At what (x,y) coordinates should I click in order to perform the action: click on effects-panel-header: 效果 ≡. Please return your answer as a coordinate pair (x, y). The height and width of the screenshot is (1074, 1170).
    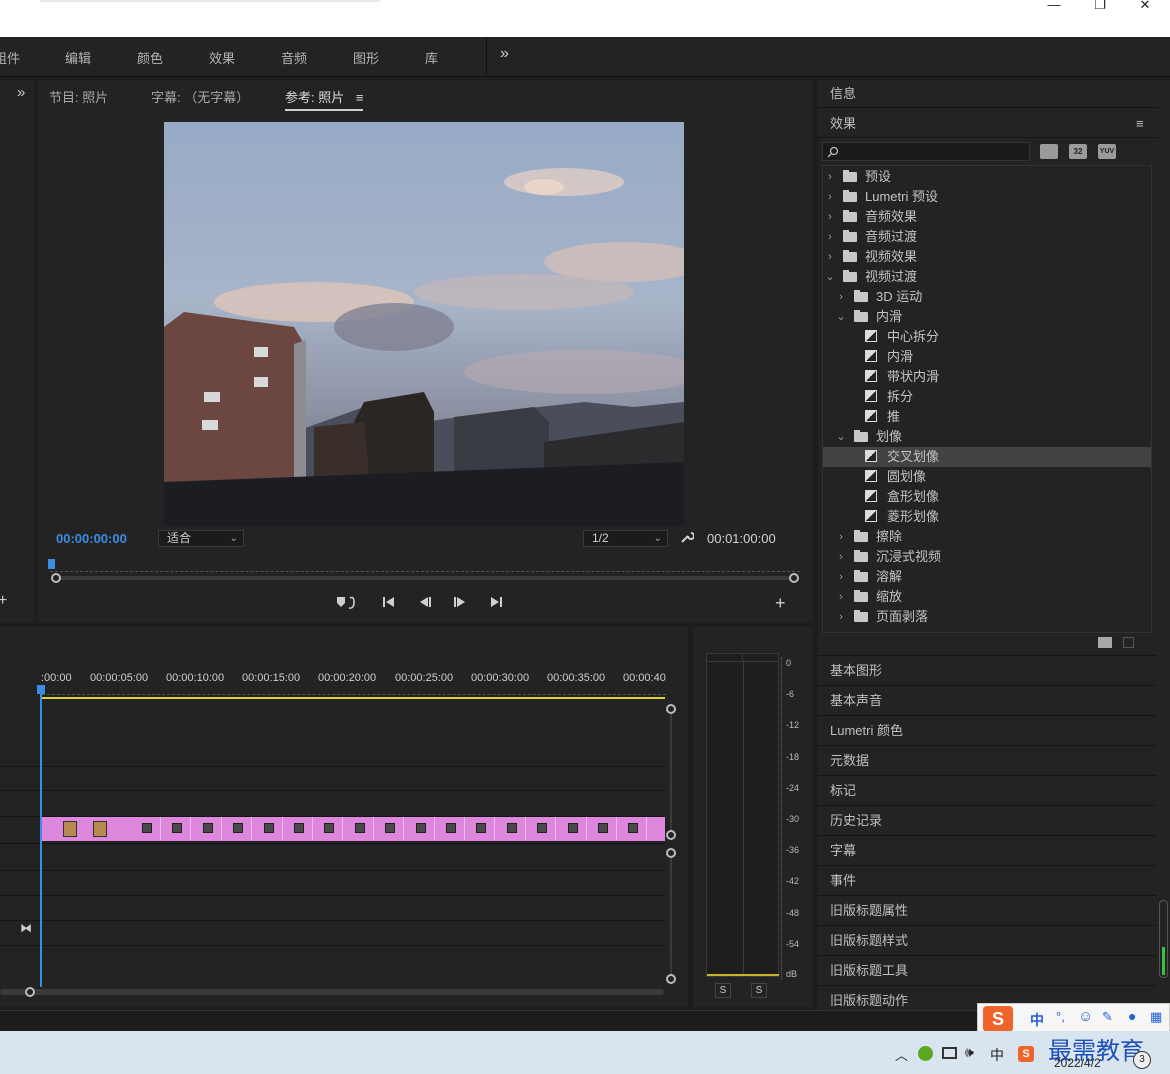
    Looking at the image, I should click on (988, 124).